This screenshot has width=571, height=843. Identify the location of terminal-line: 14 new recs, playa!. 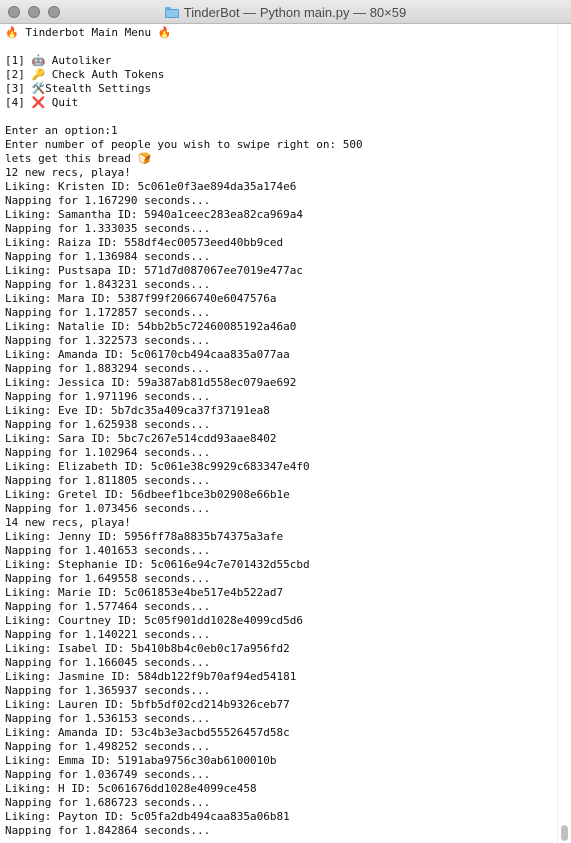
(68, 522).